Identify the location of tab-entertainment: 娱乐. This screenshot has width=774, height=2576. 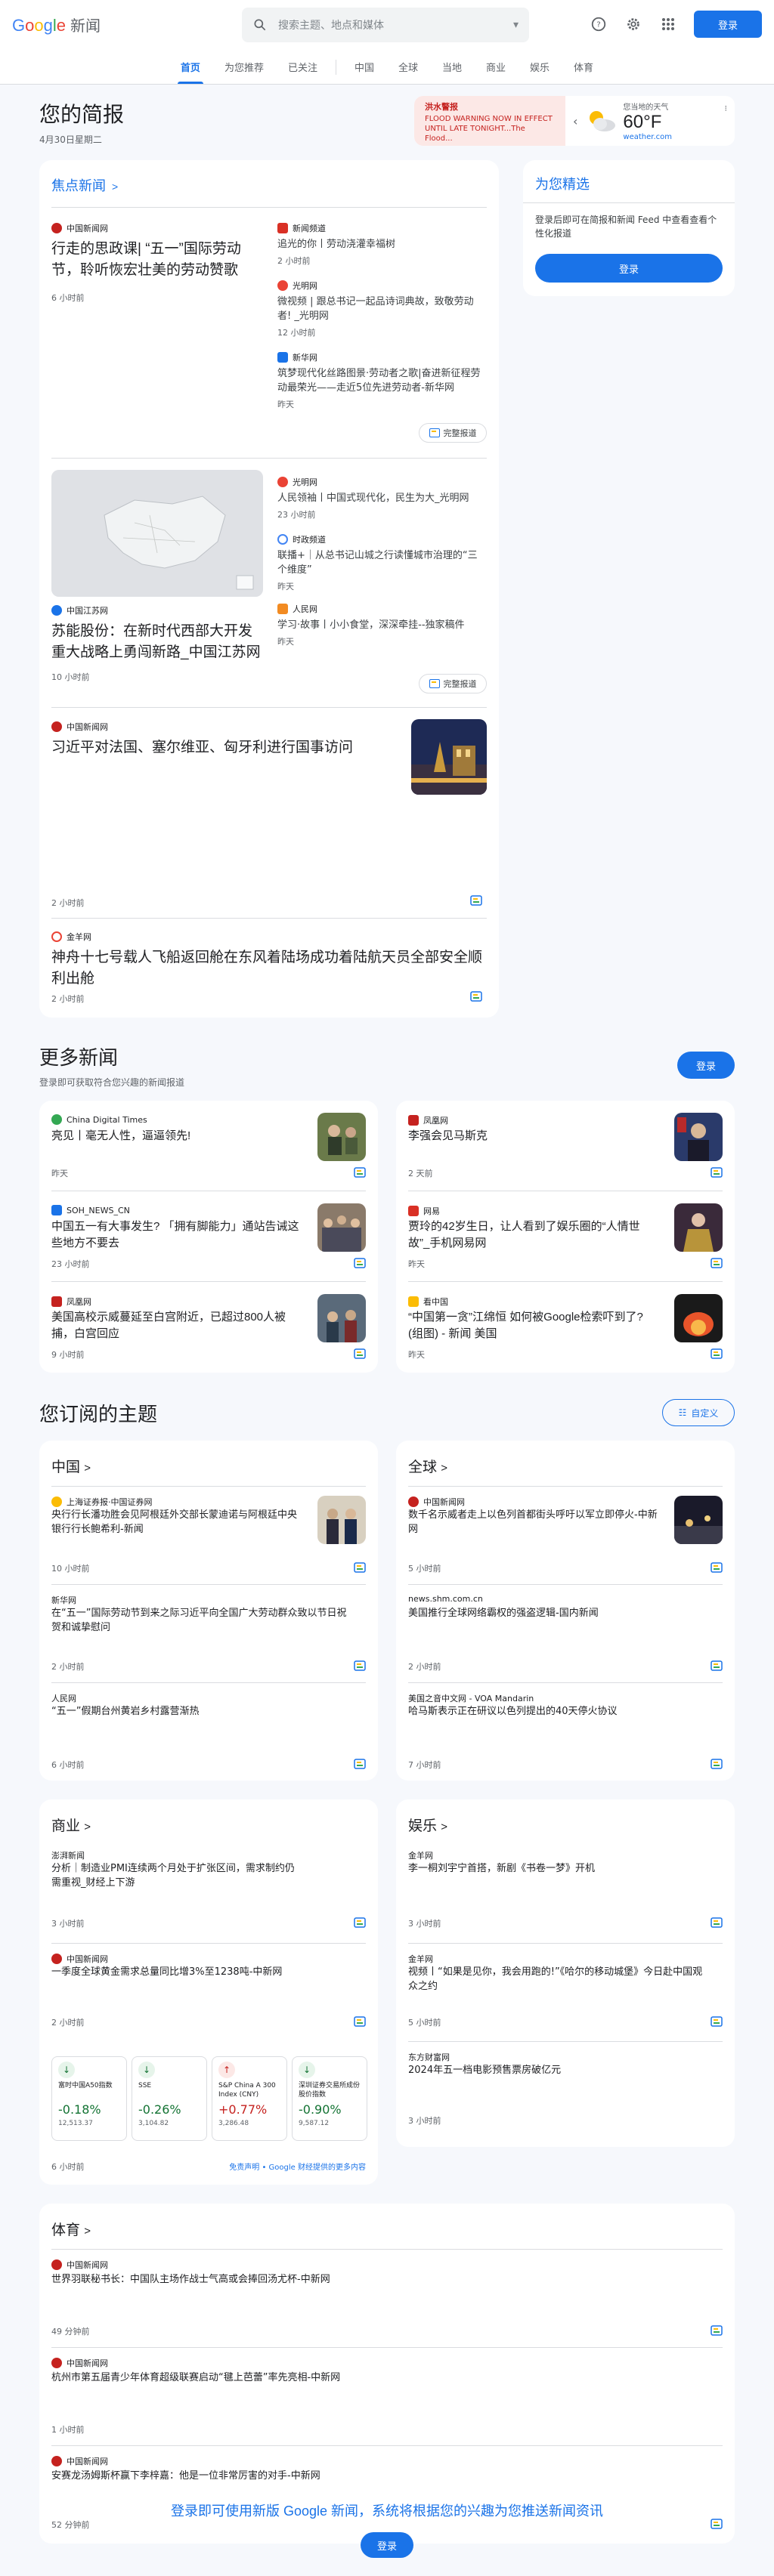
(540, 72).